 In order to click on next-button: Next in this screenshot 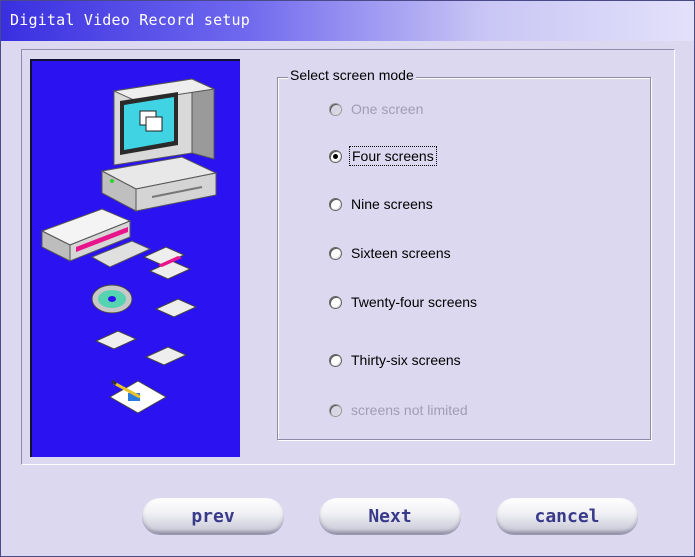, I will do `click(390, 516)`.